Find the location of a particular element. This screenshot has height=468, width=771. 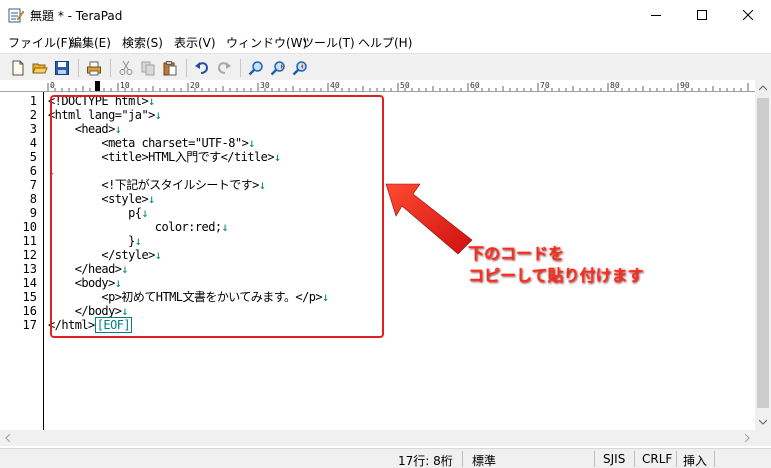

new-file-button is located at coordinates (18, 68).